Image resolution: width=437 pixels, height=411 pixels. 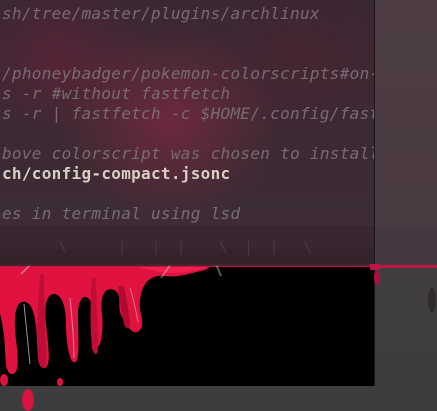 What do you see at coordinates (116, 173) in the screenshot?
I see `terminal-line-highlight: ch/config-compact.jsonc` at bounding box center [116, 173].